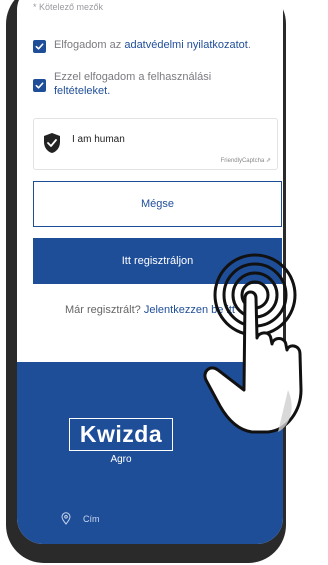 This screenshot has height=565, width=328. What do you see at coordinates (80, 518) in the screenshot?
I see `address-item: Cím` at bounding box center [80, 518].